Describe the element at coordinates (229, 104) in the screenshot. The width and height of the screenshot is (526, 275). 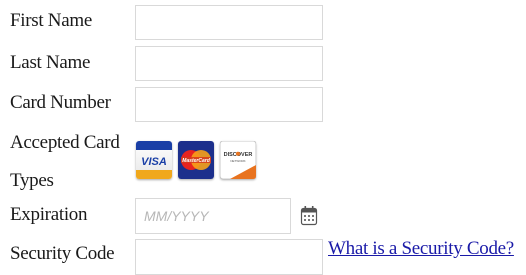
I see `card-number-input` at that location.